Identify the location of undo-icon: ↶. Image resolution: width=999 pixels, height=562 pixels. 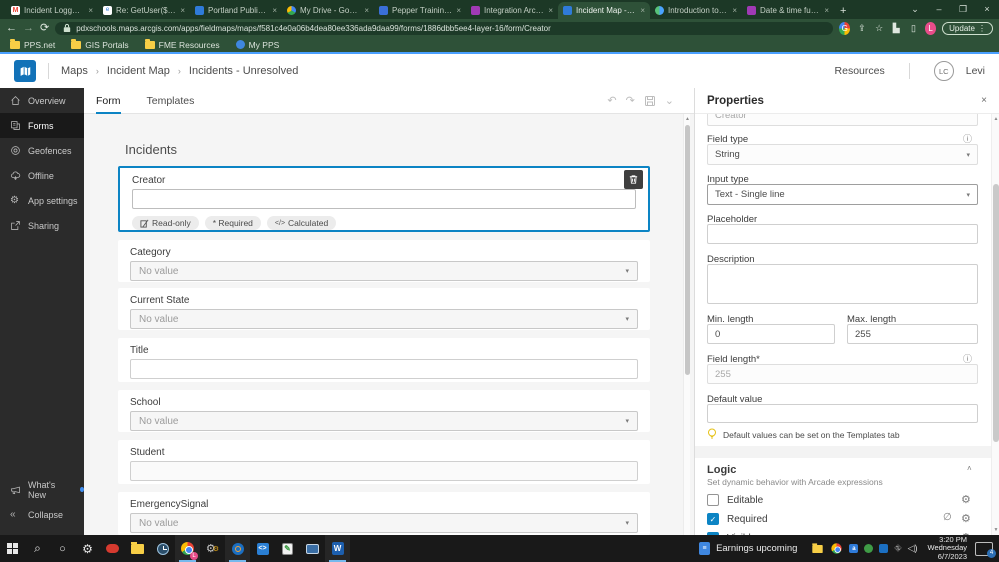
(611, 100).